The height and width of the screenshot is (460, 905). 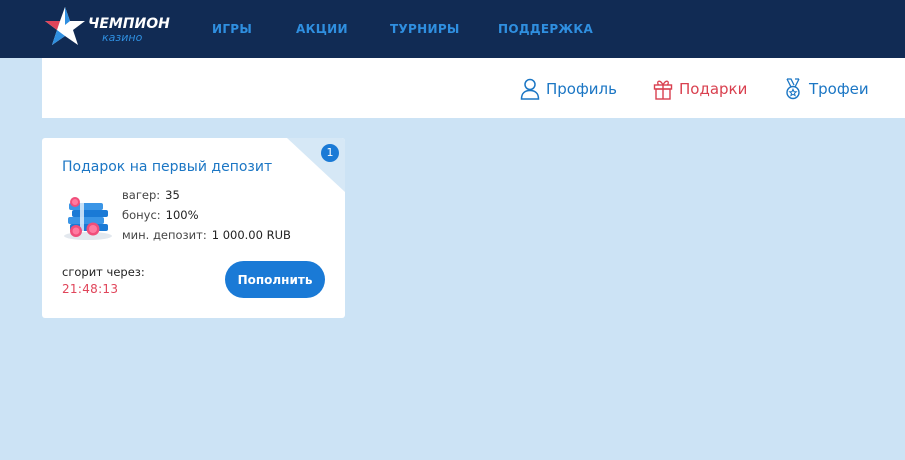 What do you see at coordinates (141, 215) in the screenshot?
I see `param-bonus-label: бонус:` at bounding box center [141, 215].